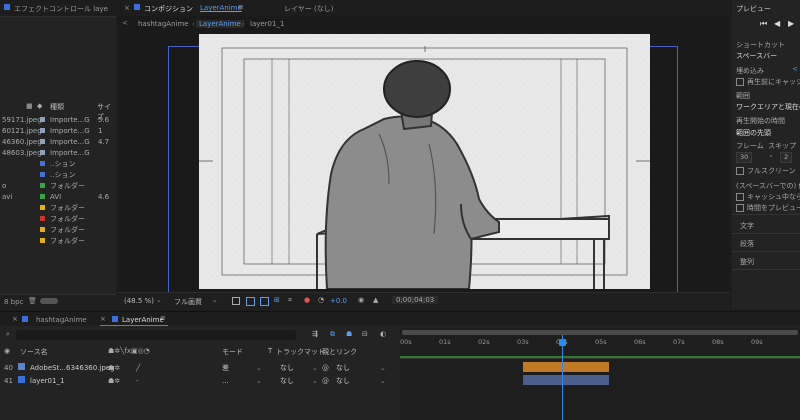  Describe the element at coordinates (49, 301) in the screenshot. I see `scroll-handle` at that location.